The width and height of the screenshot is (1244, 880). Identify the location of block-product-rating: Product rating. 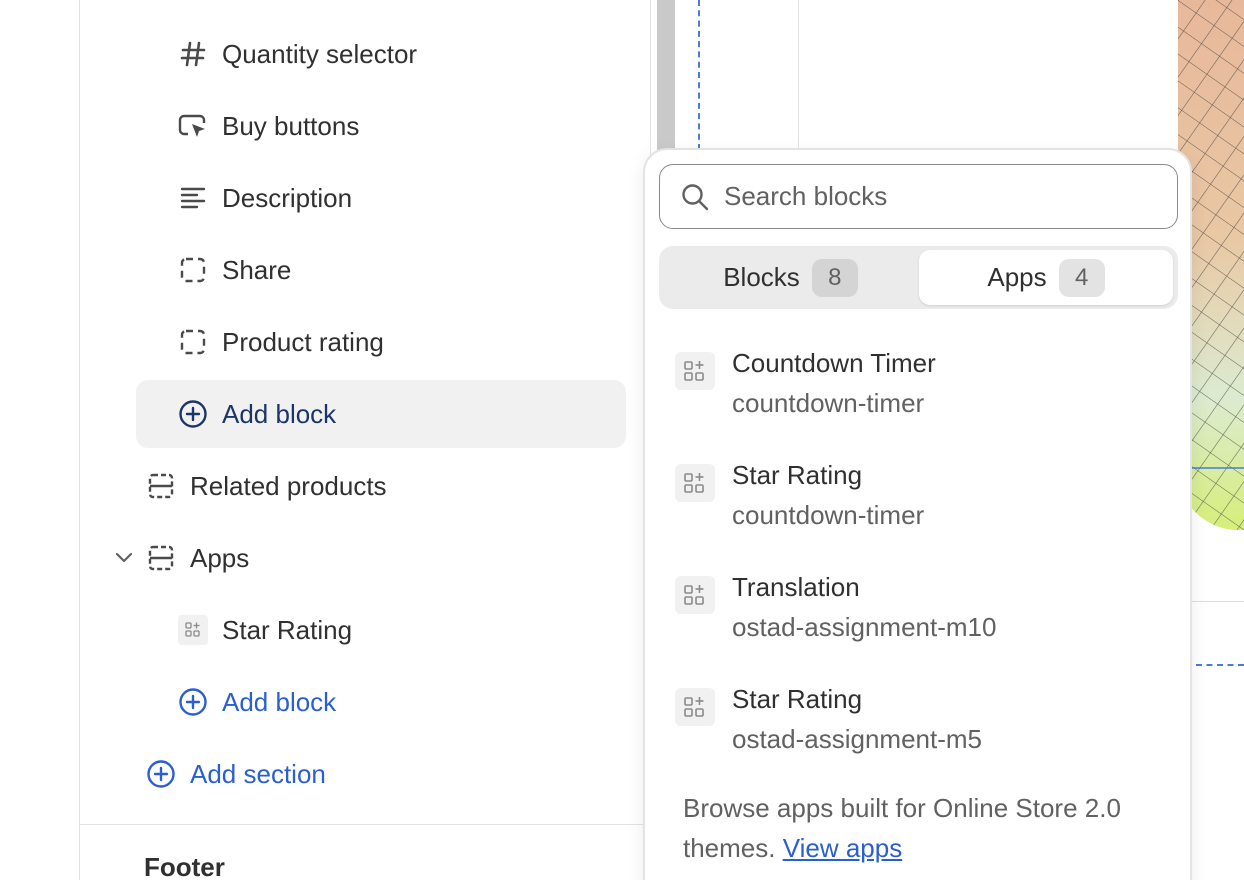
(398, 342).